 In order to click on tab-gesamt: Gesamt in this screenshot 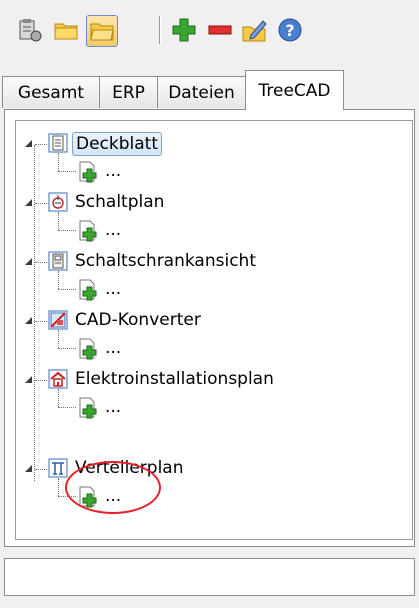, I will do `click(51, 92)`.